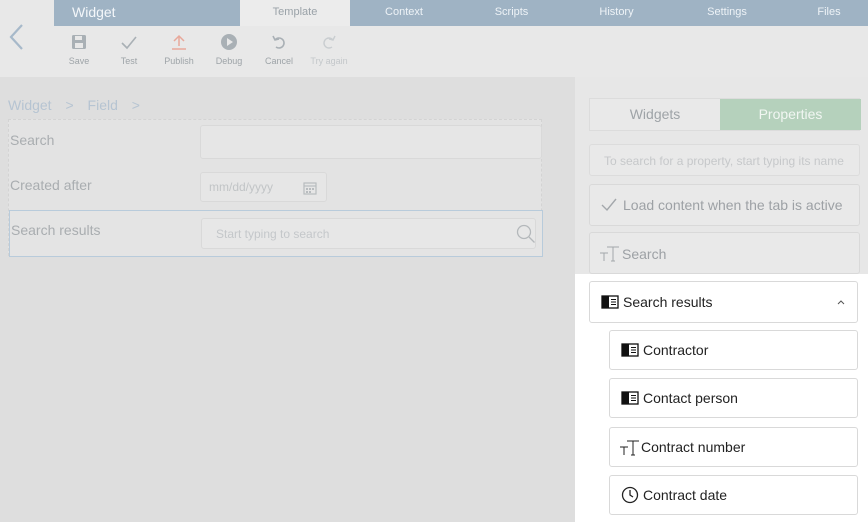 Image resolution: width=868 pixels, height=522 pixels. What do you see at coordinates (668, 302) in the screenshot?
I see `tree-item-search-results-label: Search results` at bounding box center [668, 302].